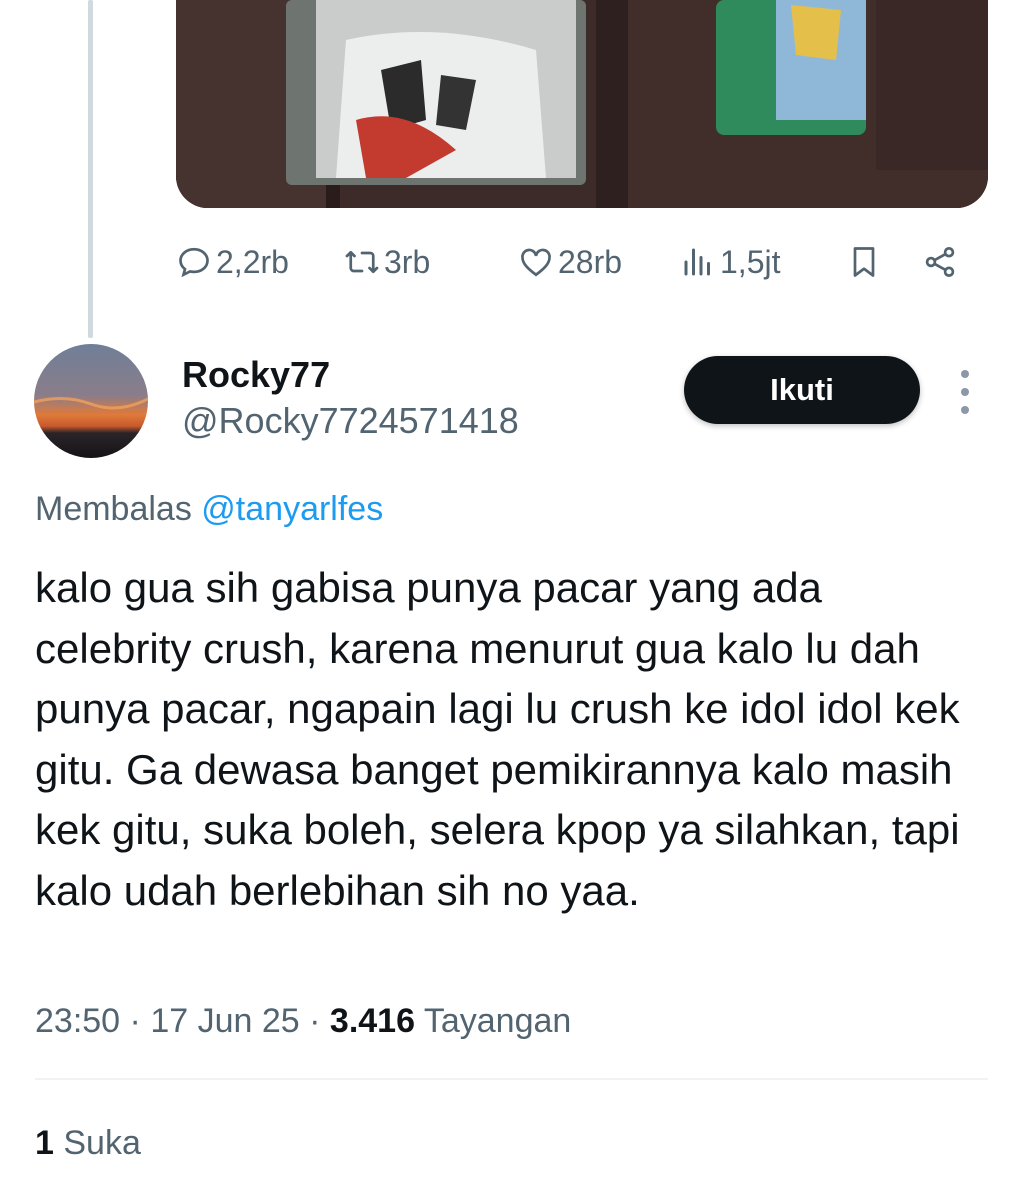 The width and height of the screenshot is (1022, 1200). I want to click on heart-icon, so click(536, 262).